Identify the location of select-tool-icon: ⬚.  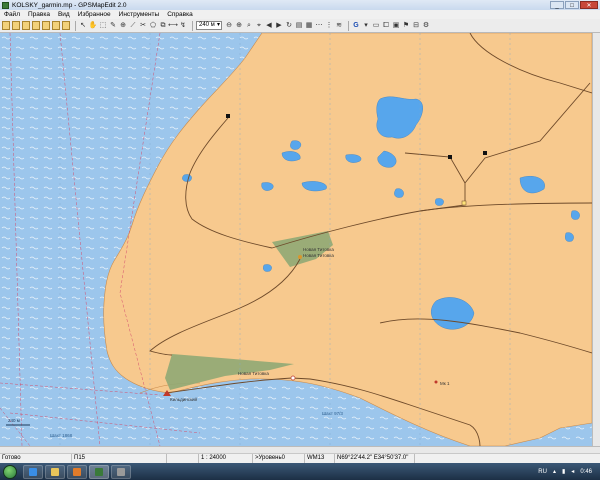
(103, 25).